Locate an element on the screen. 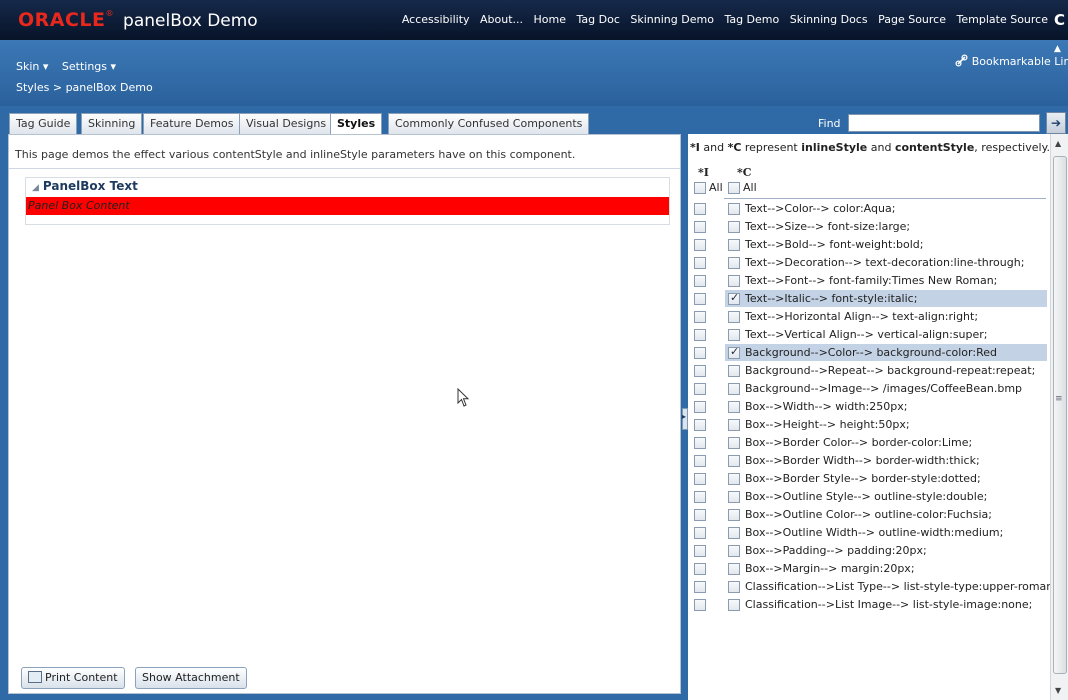 The height and width of the screenshot is (700, 1068). tab-feature-demos: Feature Demos is located at coordinates (192, 123).